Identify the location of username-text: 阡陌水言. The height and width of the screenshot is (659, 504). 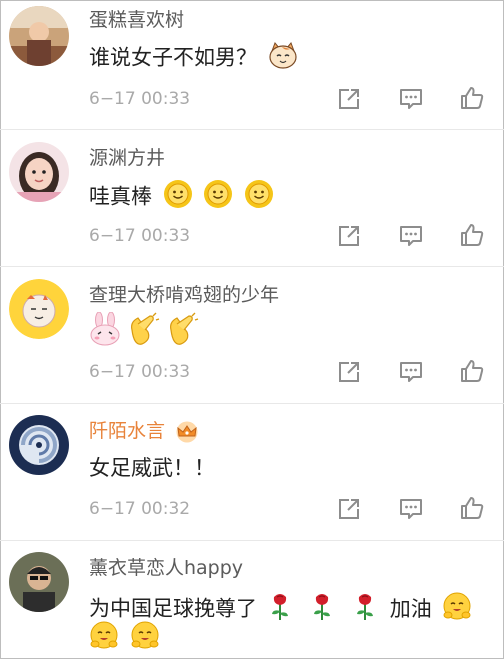
(127, 431).